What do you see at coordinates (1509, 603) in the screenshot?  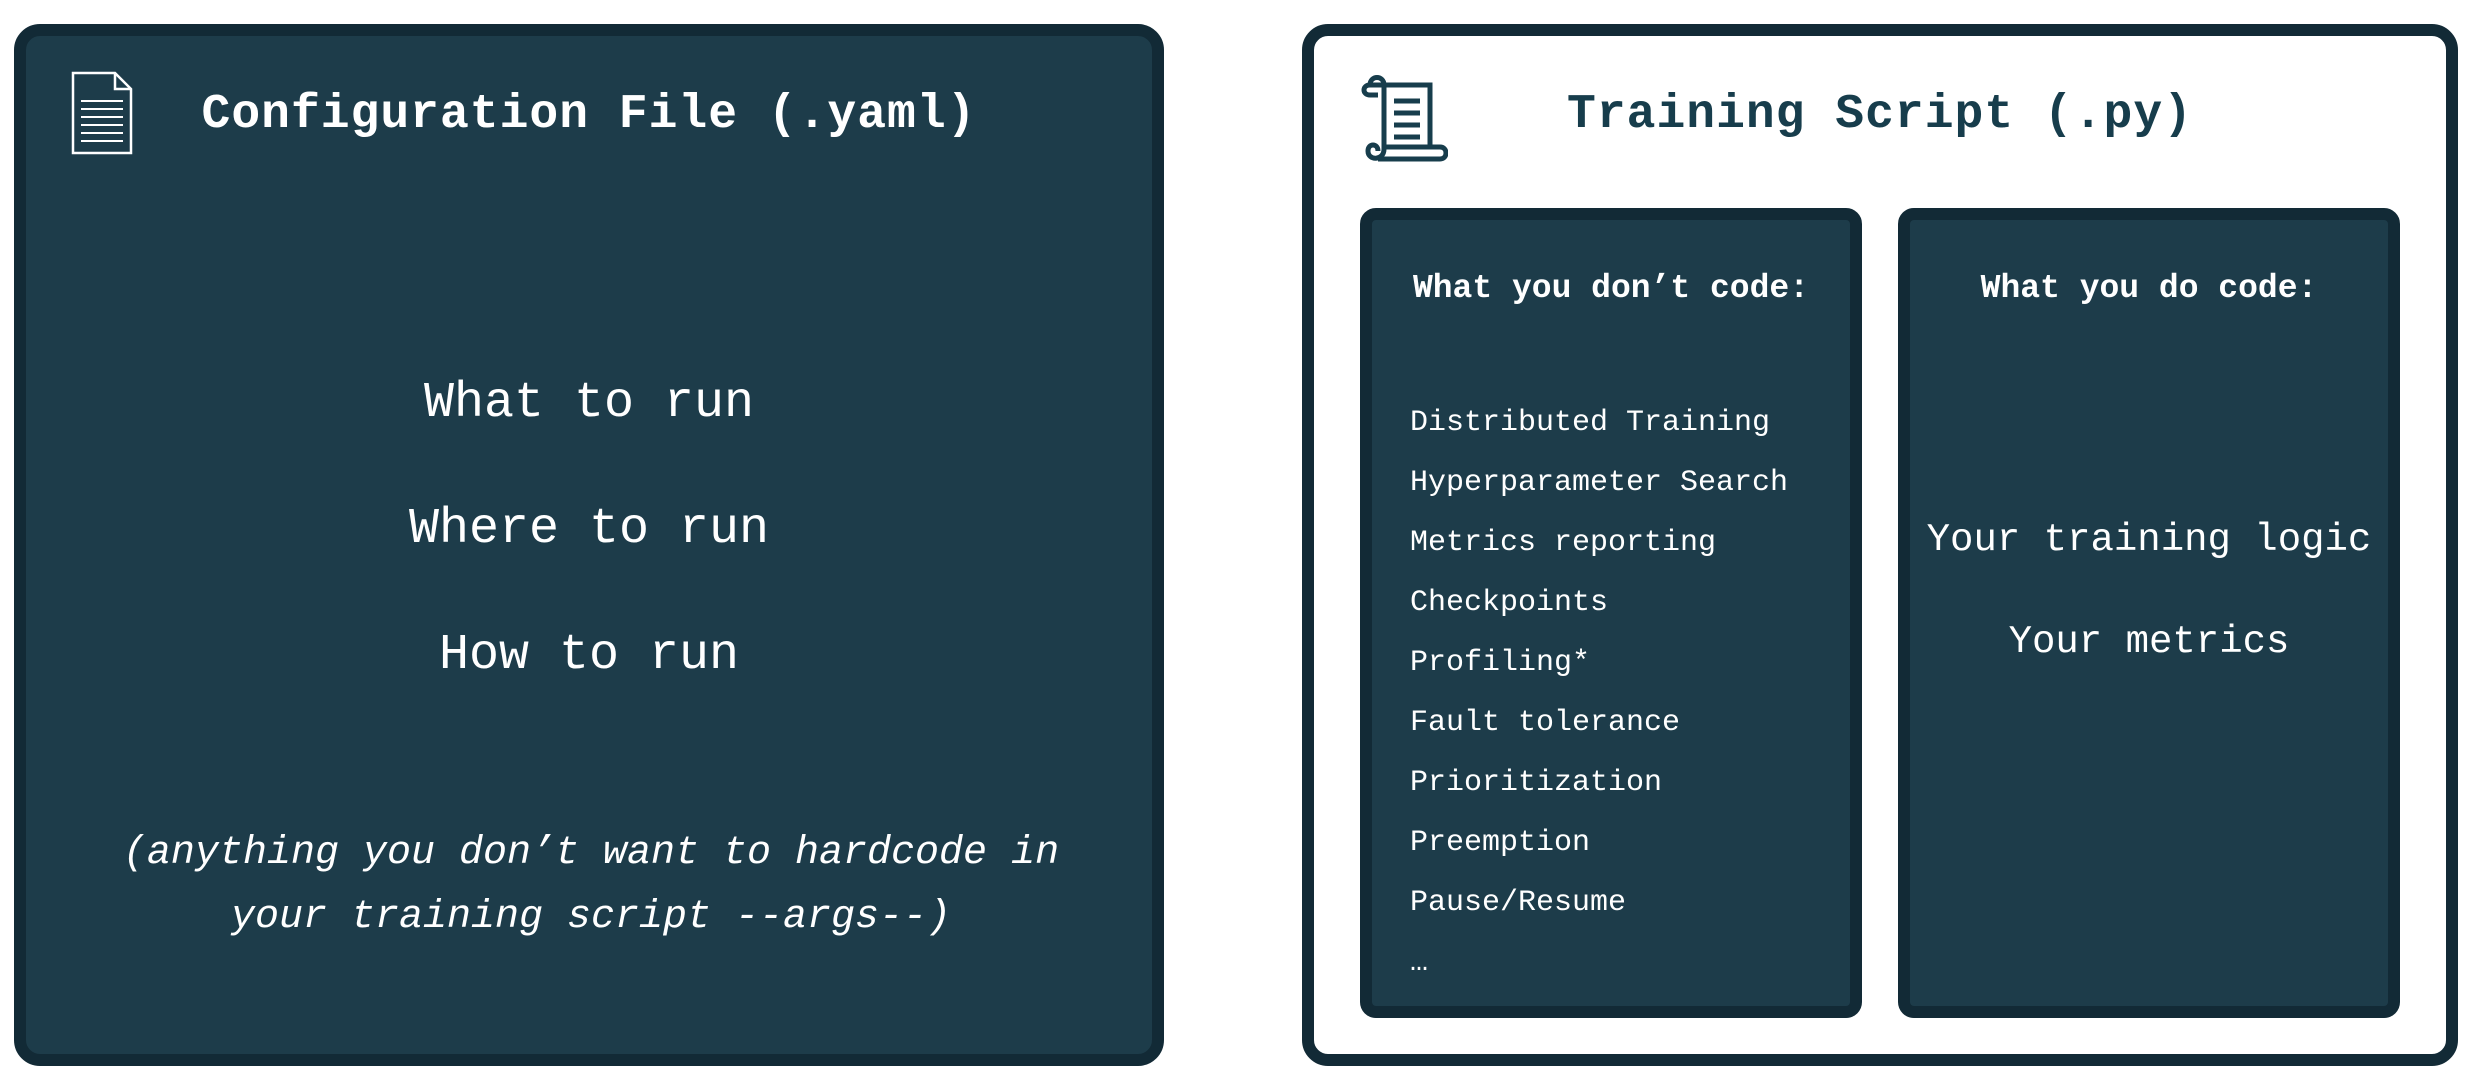 I see `list-item: Checkpoints` at bounding box center [1509, 603].